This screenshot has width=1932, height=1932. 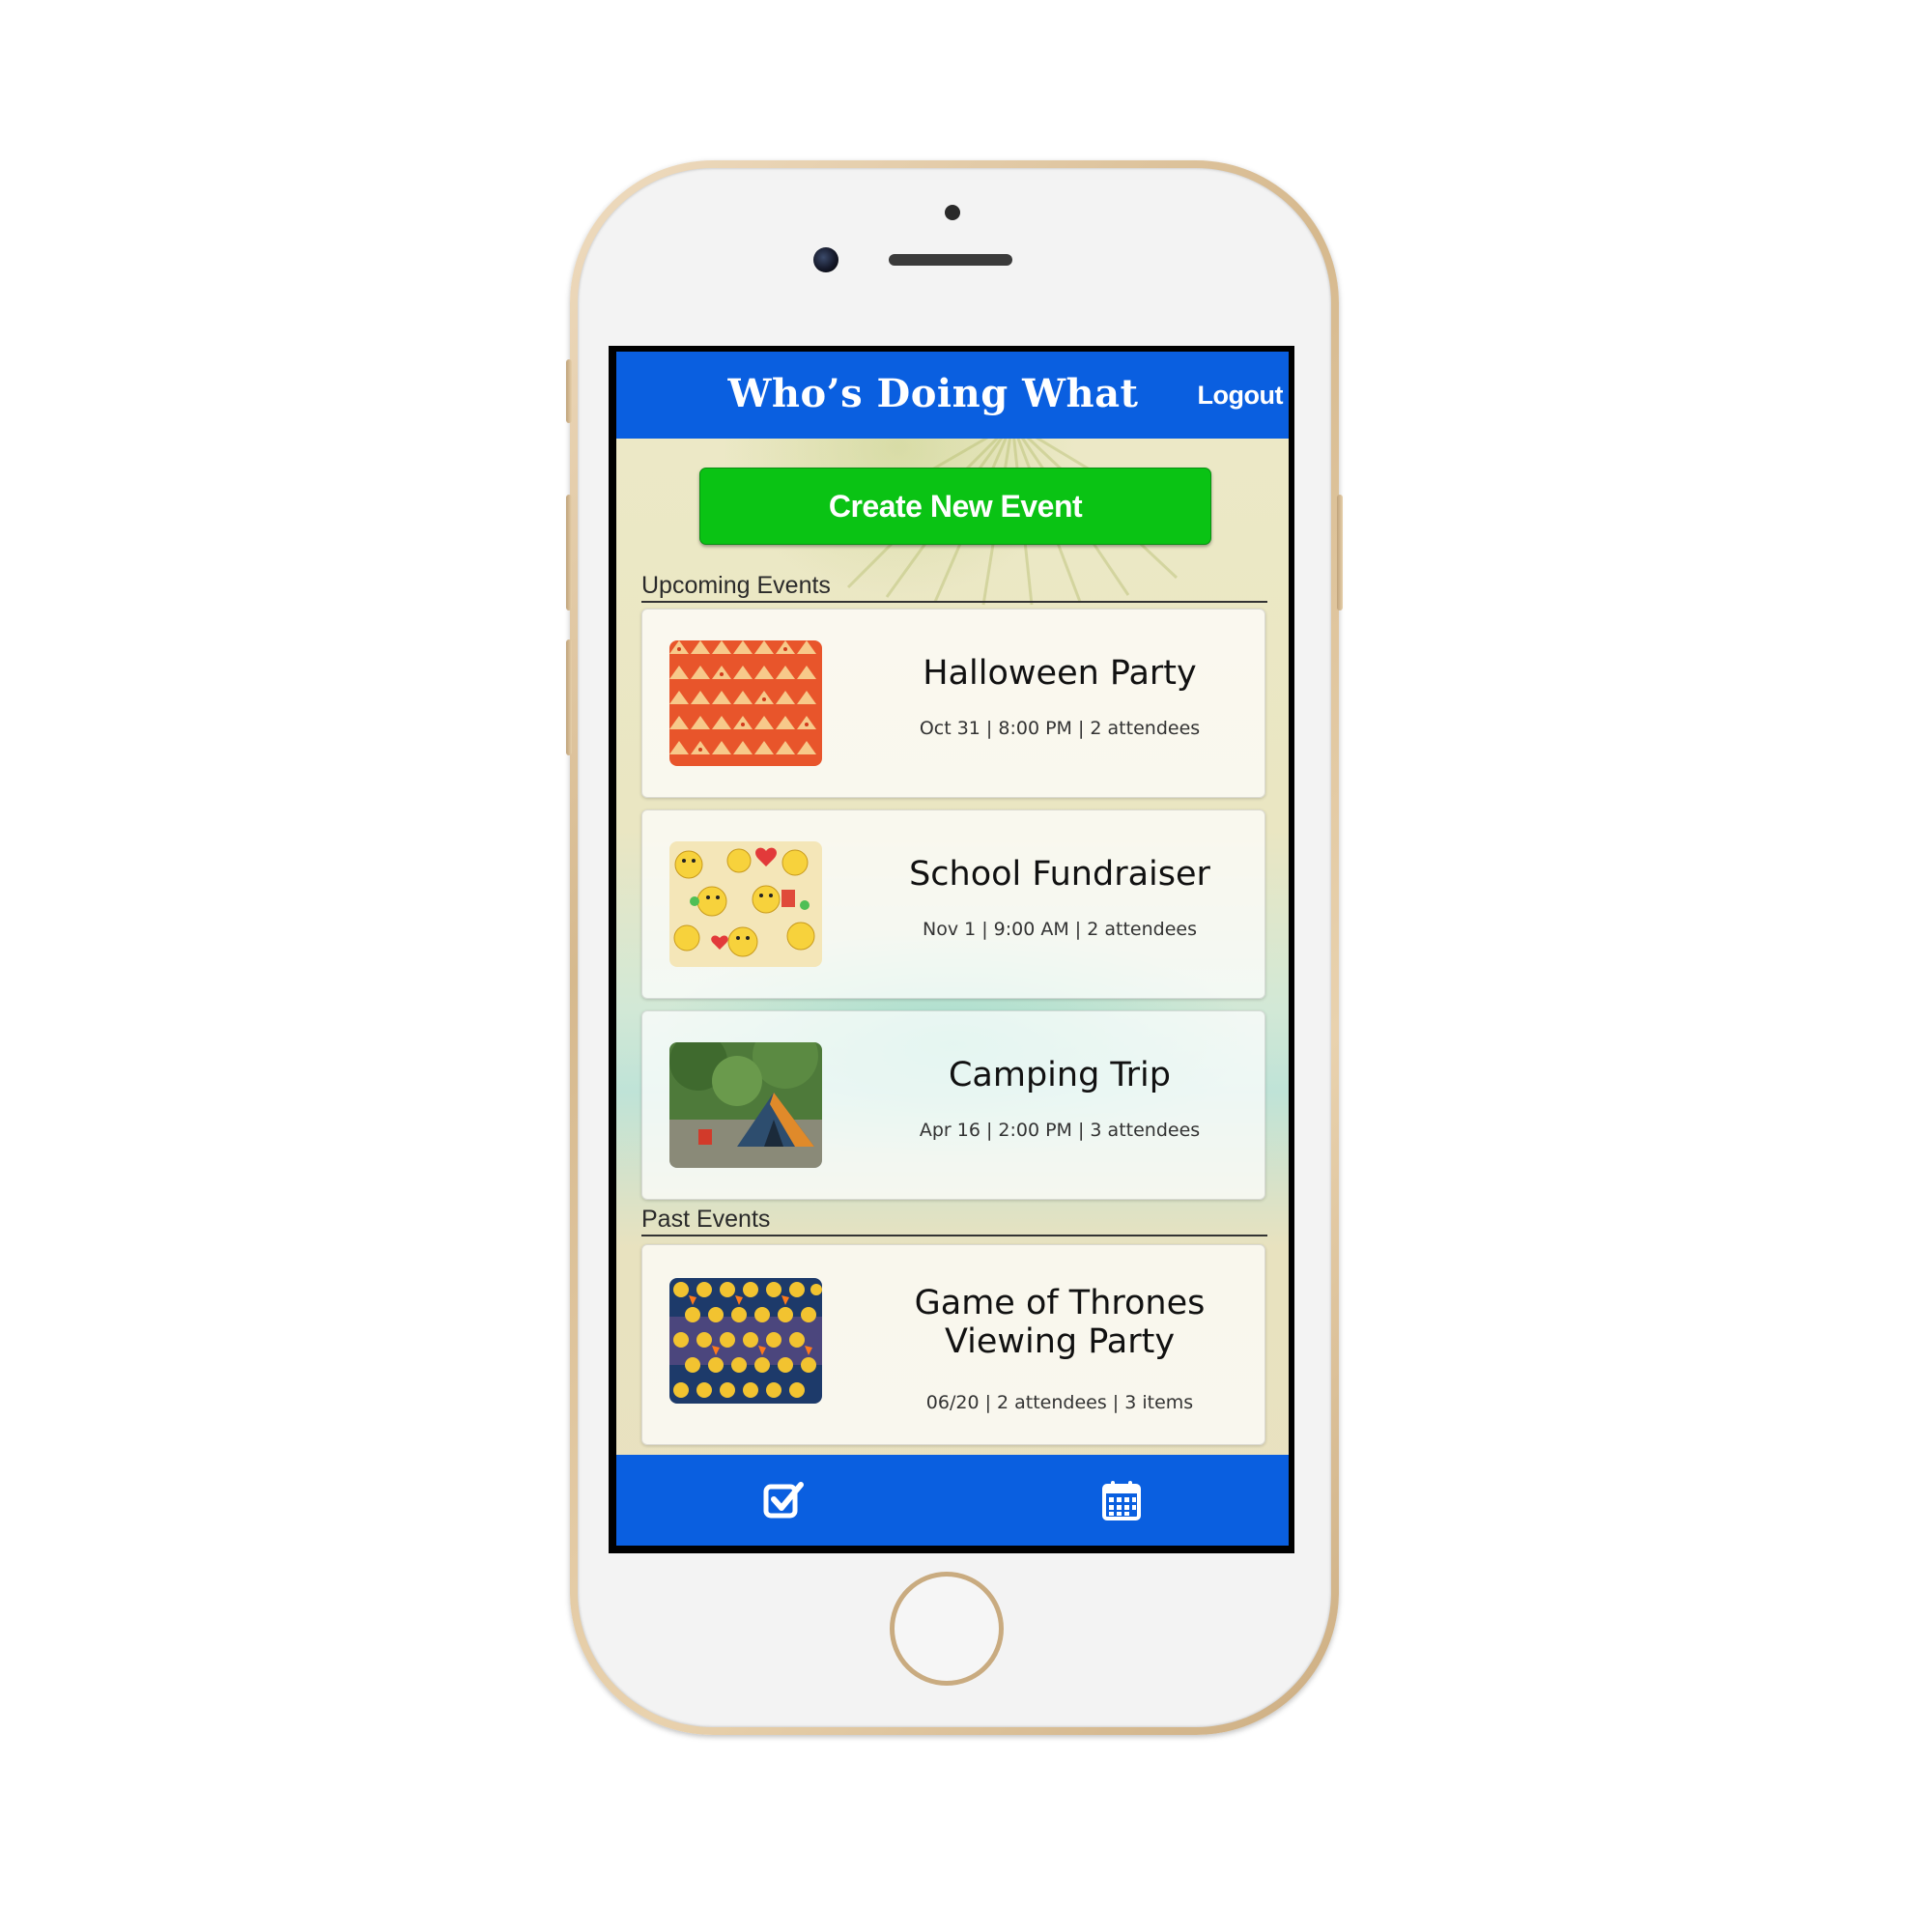 I want to click on emoji-grid-image, so click(x=745, y=1341).